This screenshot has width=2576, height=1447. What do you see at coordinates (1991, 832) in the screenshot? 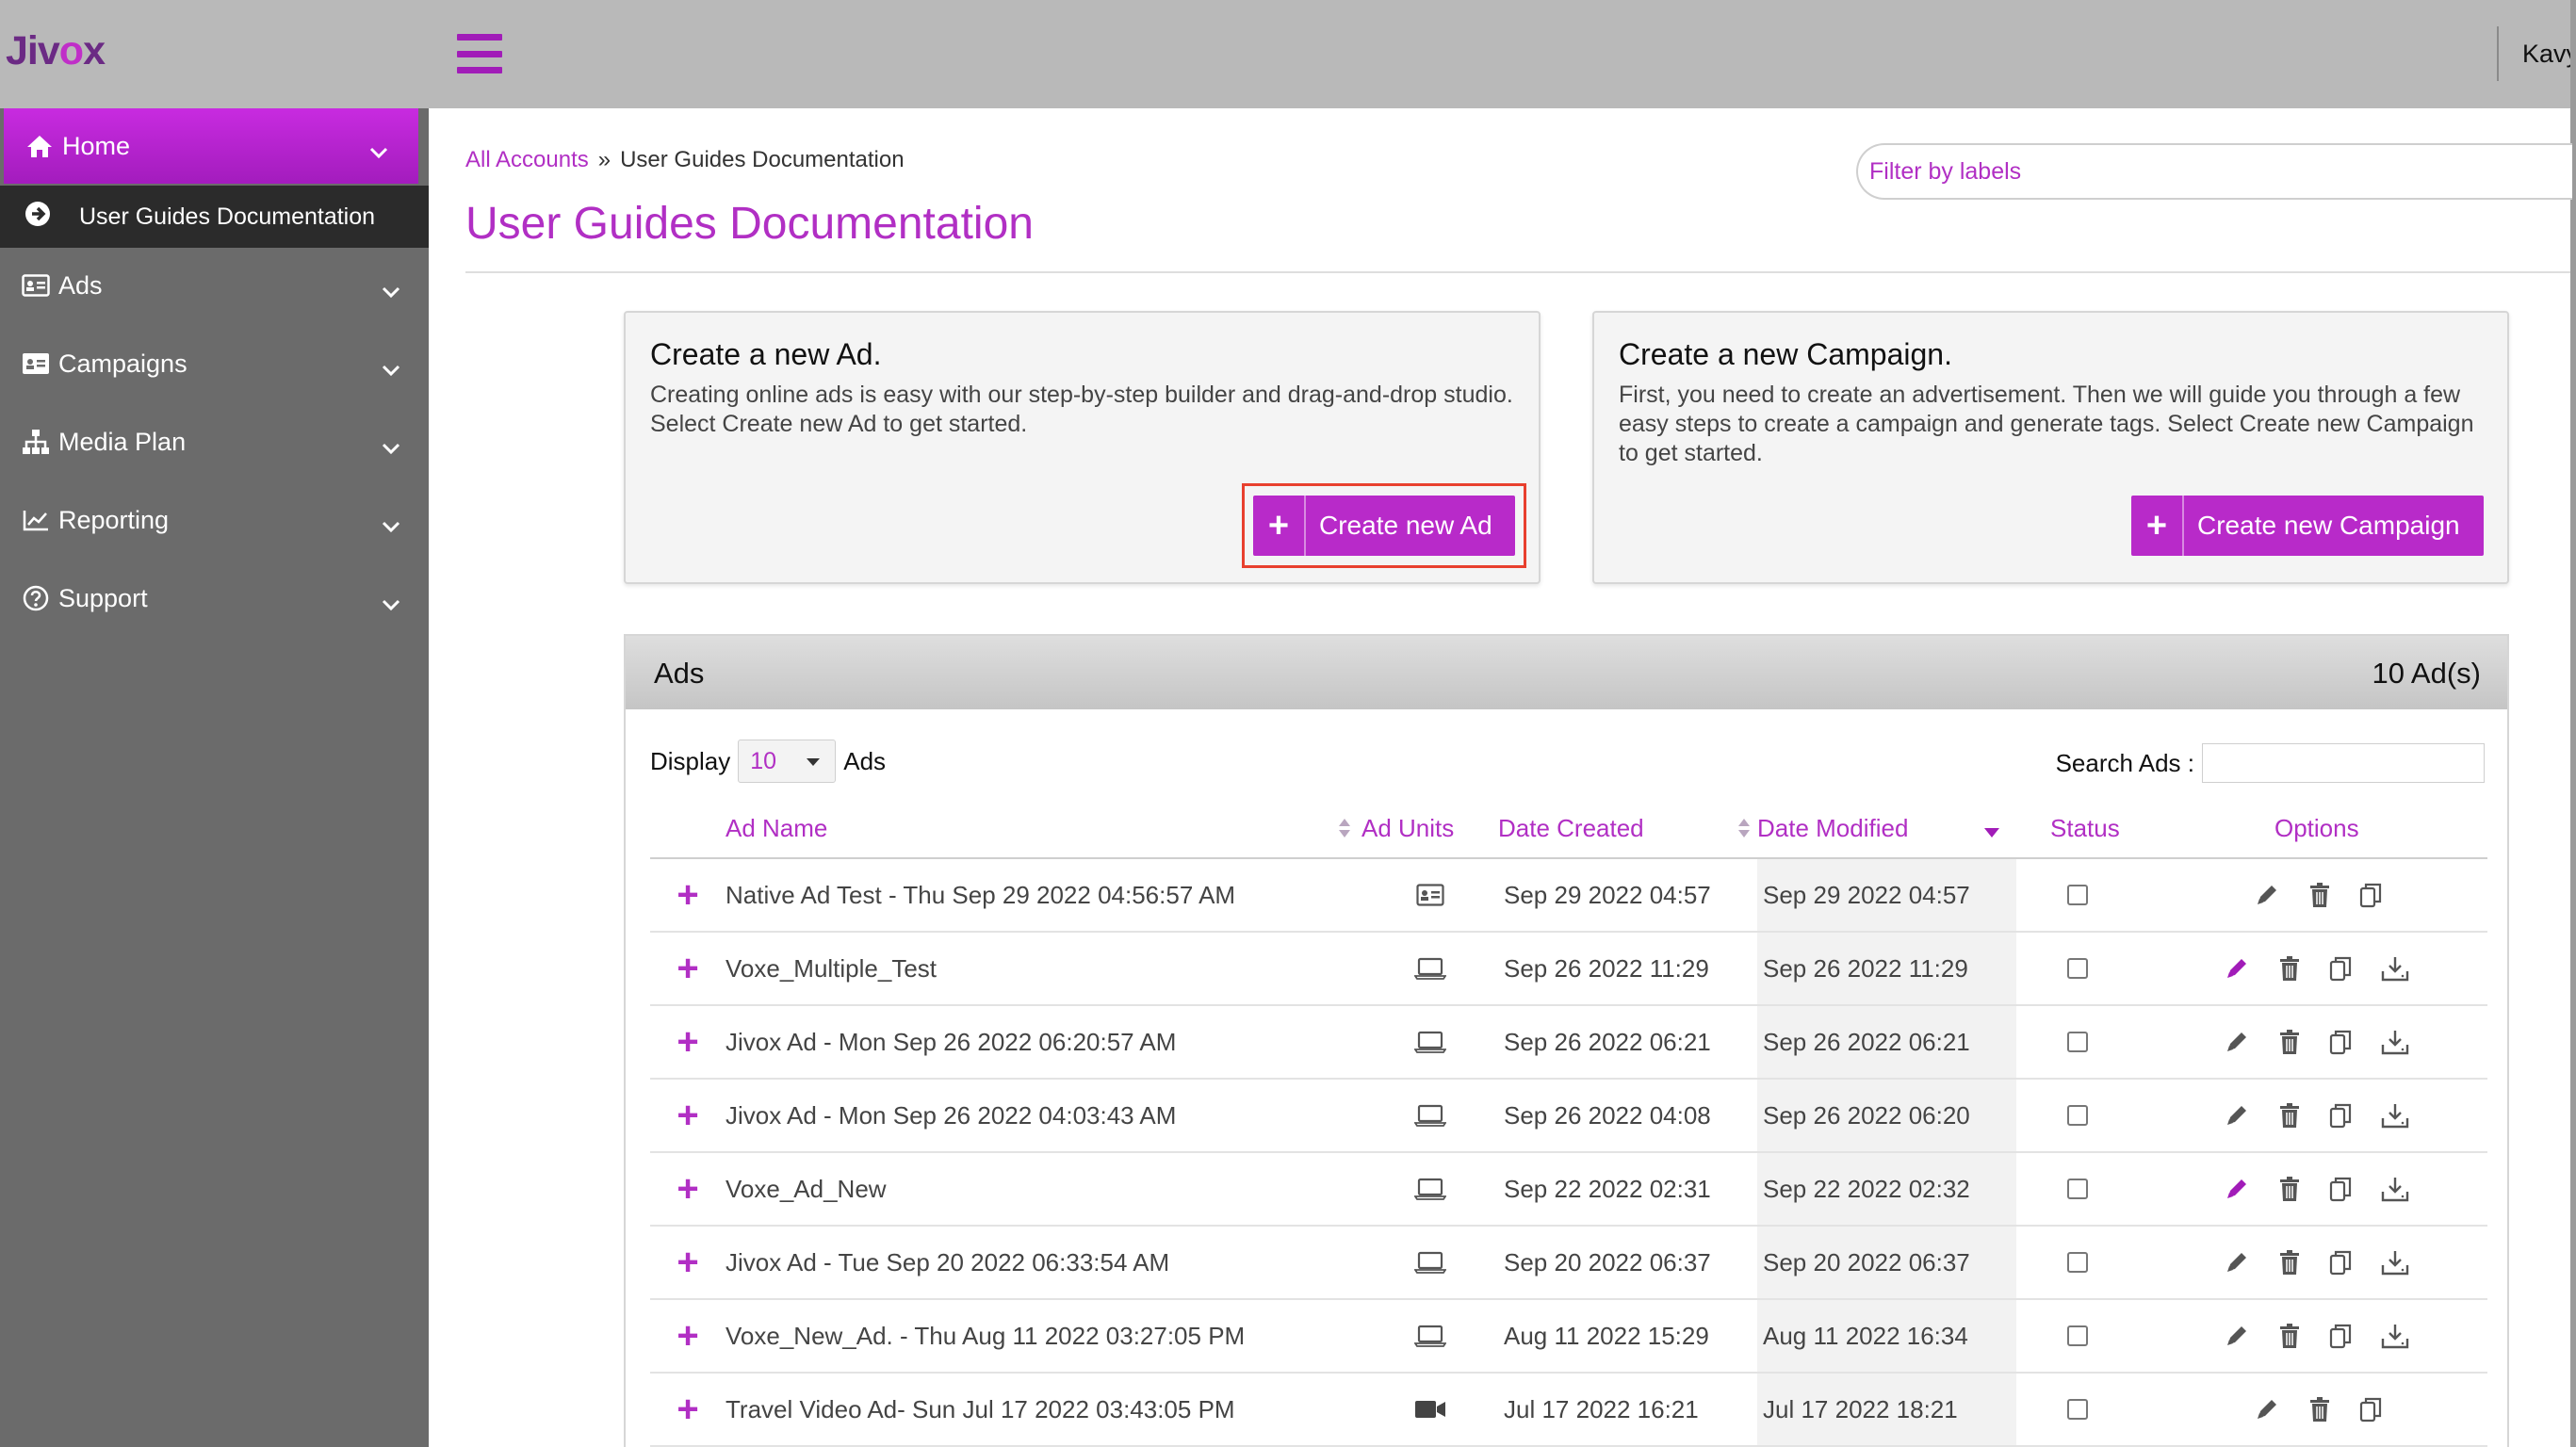
I see `sort-desc-icon` at bounding box center [1991, 832].